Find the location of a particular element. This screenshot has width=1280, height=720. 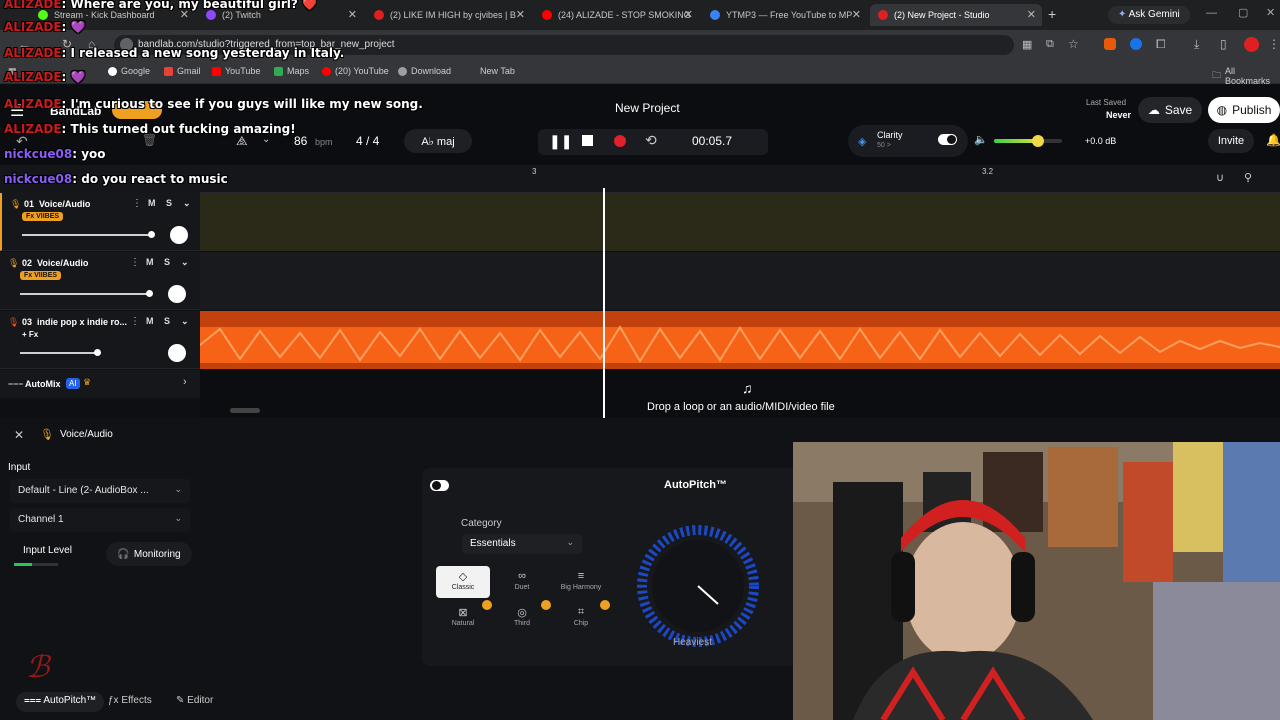

all-bookmarks-folder: 🗀 All Bookmarks is located at coordinates (1246, 76).